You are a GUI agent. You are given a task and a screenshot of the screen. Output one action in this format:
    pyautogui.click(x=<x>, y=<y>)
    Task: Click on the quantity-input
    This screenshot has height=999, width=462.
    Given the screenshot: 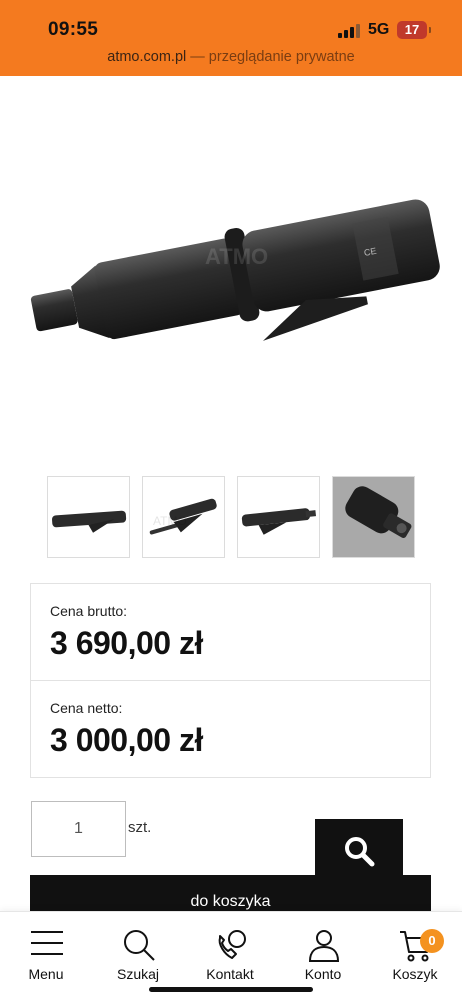 What is the action you would take?
    pyautogui.click(x=78, y=829)
    